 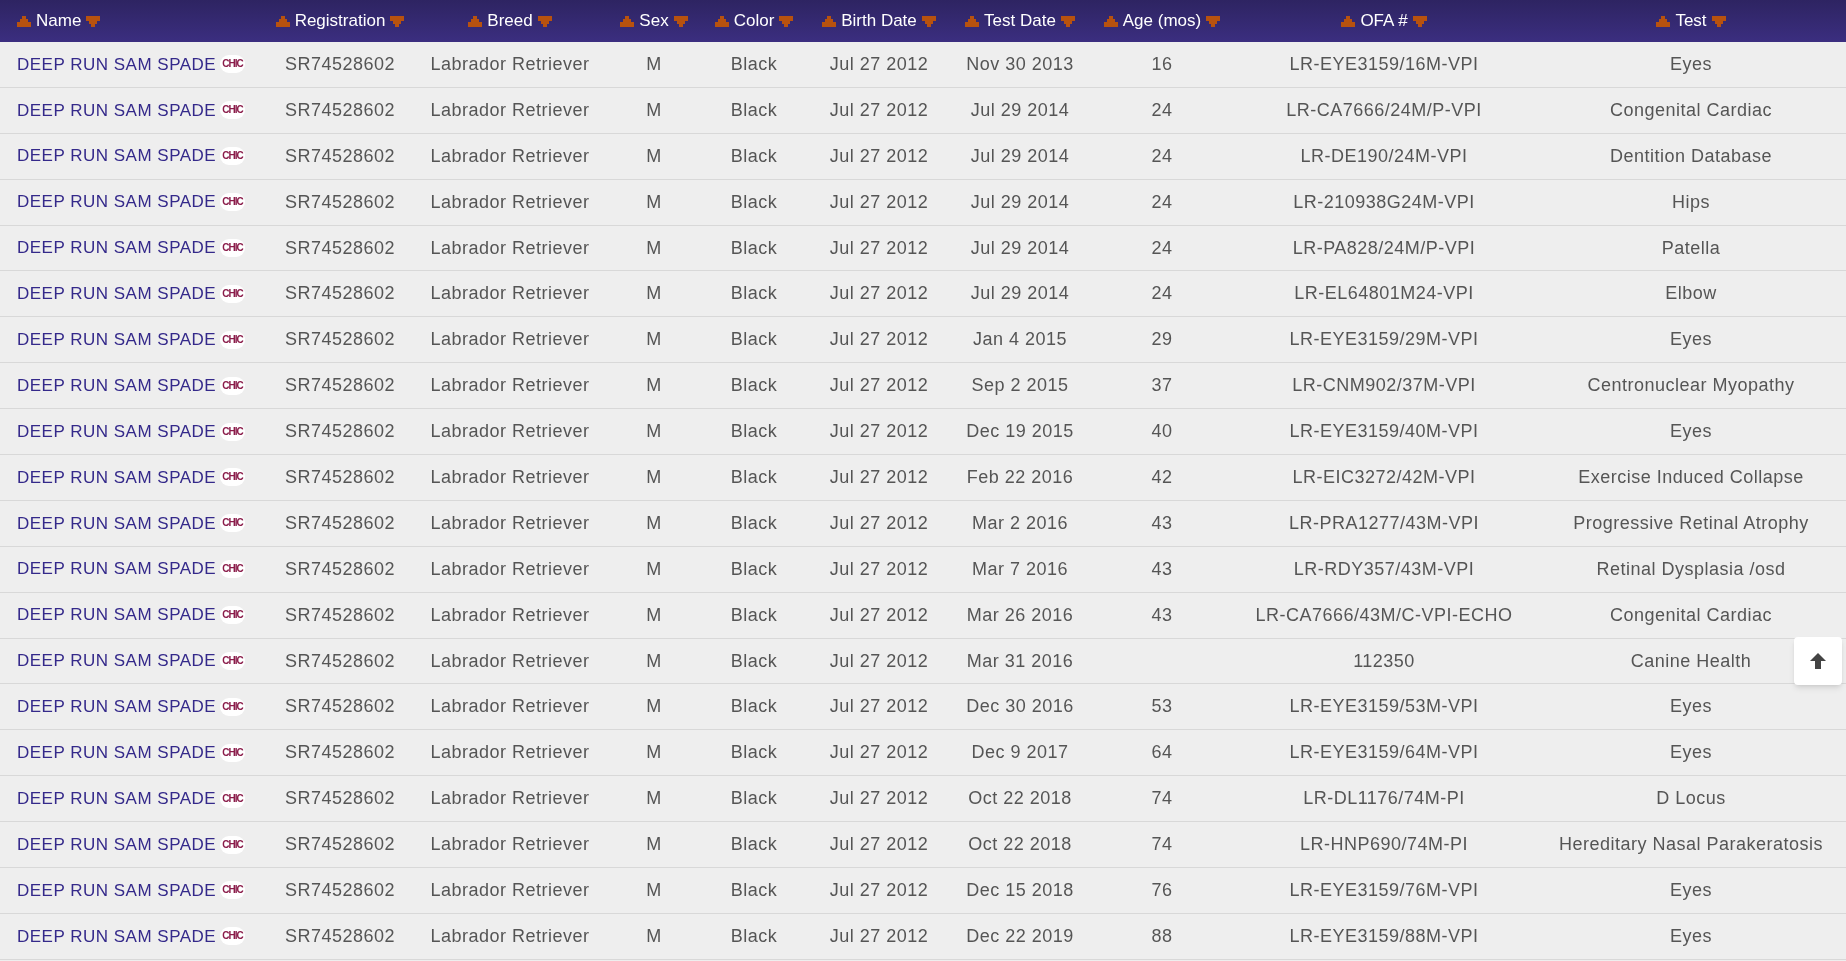 What do you see at coordinates (510, 21) in the screenshot?
I see `column-header: Breed` at bounding box center [510, 21].